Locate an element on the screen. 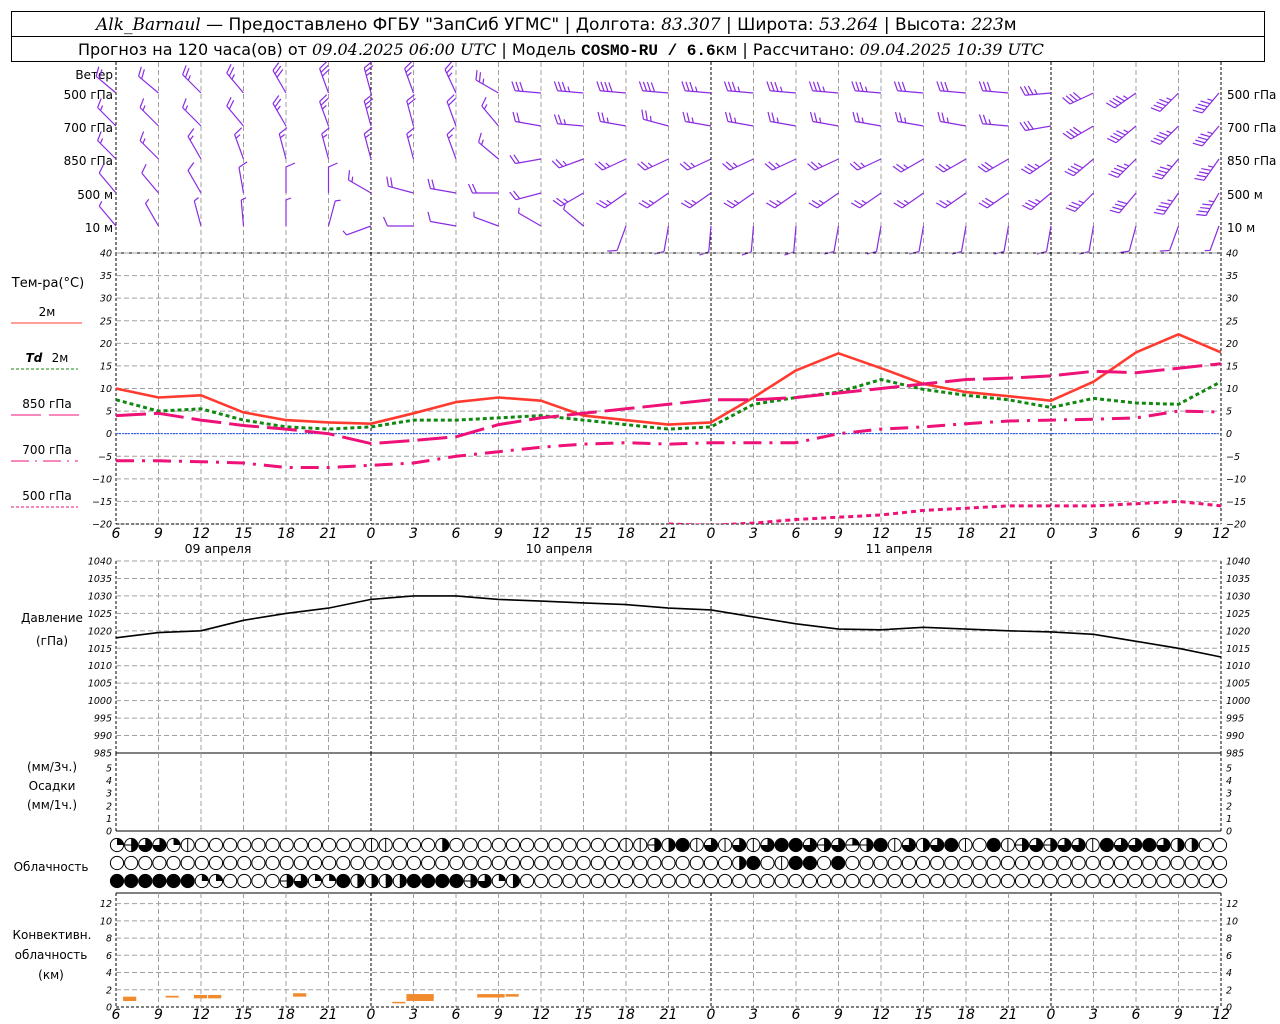 This screenshot has height=1024, width=1280. y-tick-label: 1000 is located at coordinates (100, 701).